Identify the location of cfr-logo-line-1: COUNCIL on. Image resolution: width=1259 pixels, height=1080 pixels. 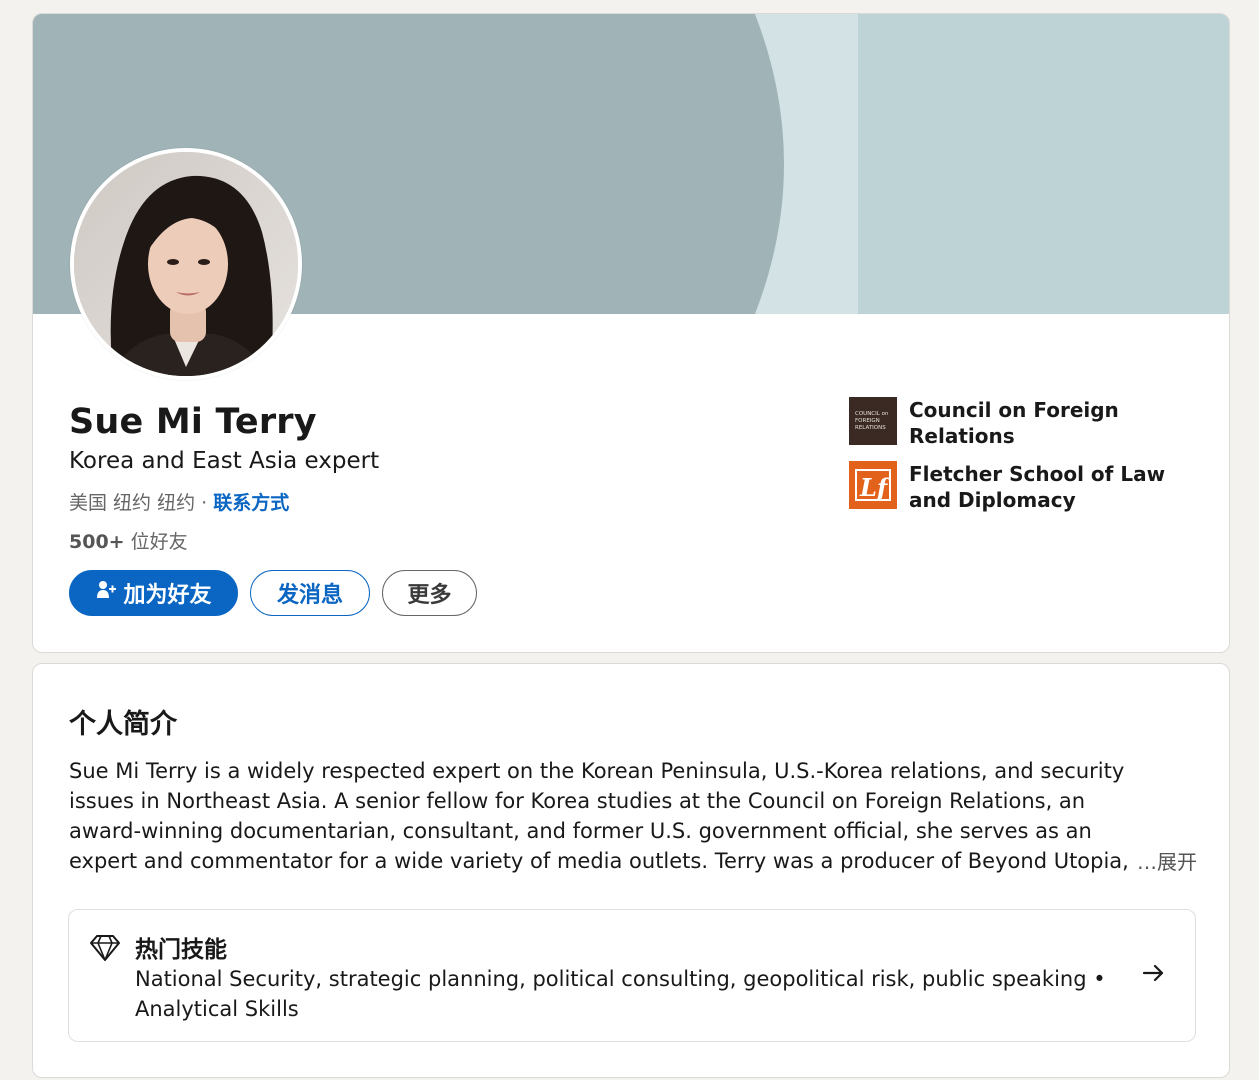
(872, 414).